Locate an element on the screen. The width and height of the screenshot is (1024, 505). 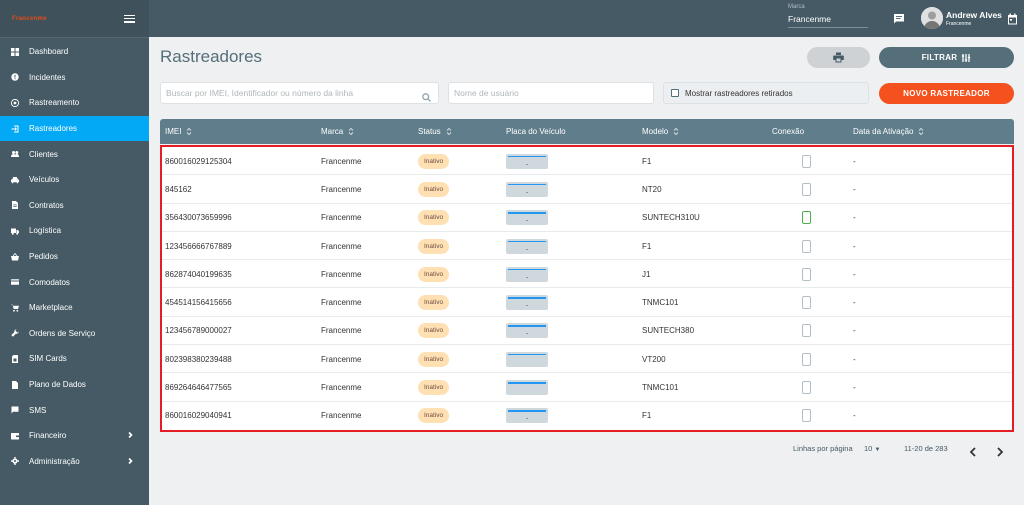
chat-icon is located at coordinates (899, 18).